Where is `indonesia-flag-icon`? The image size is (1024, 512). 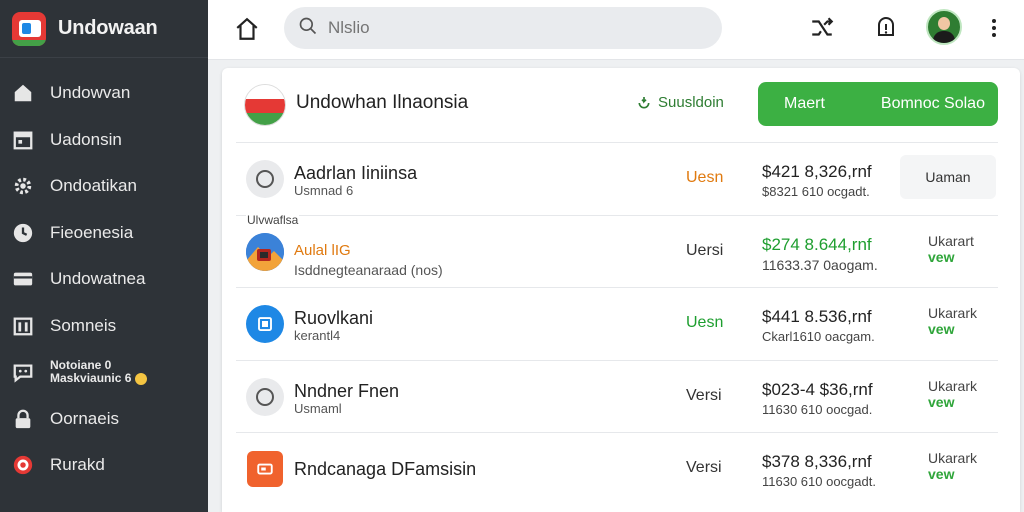
indonesia-flag-icon is located at coordinates (265, 105).